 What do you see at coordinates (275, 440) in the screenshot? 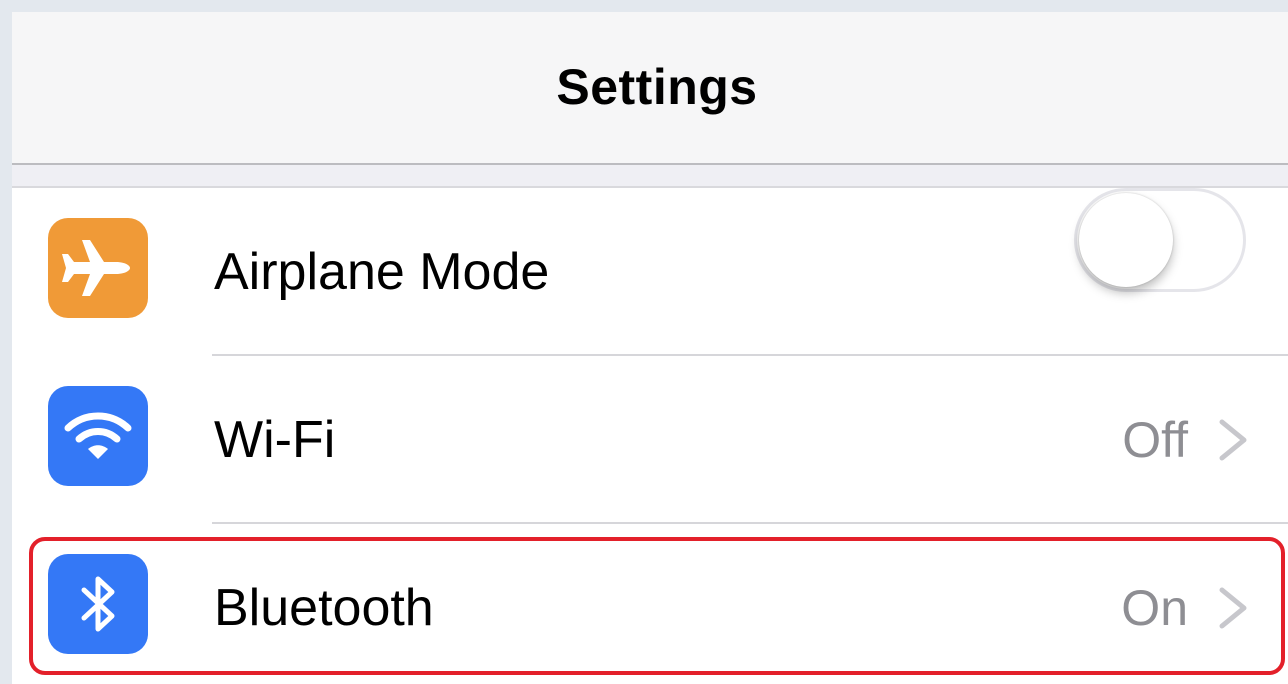
I see `settings-row-label: Wi-Fi` at bounding box center [275, 440].